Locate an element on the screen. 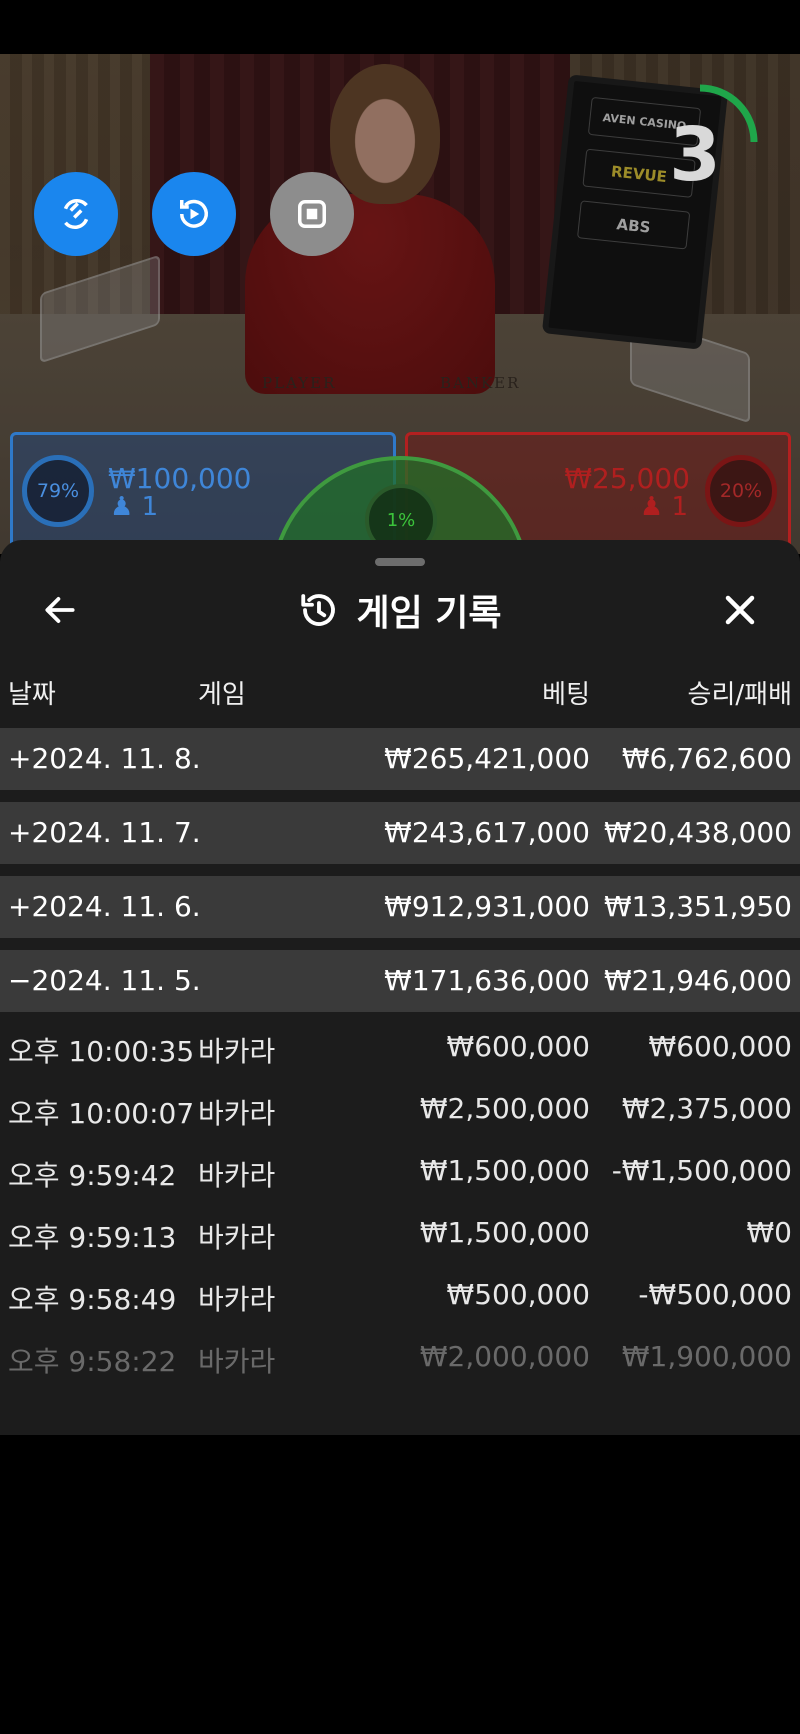  day-row: +2024. 11. 8. ₩265,421,000 ₩6,762,600 is located at coordinates (400, 759).